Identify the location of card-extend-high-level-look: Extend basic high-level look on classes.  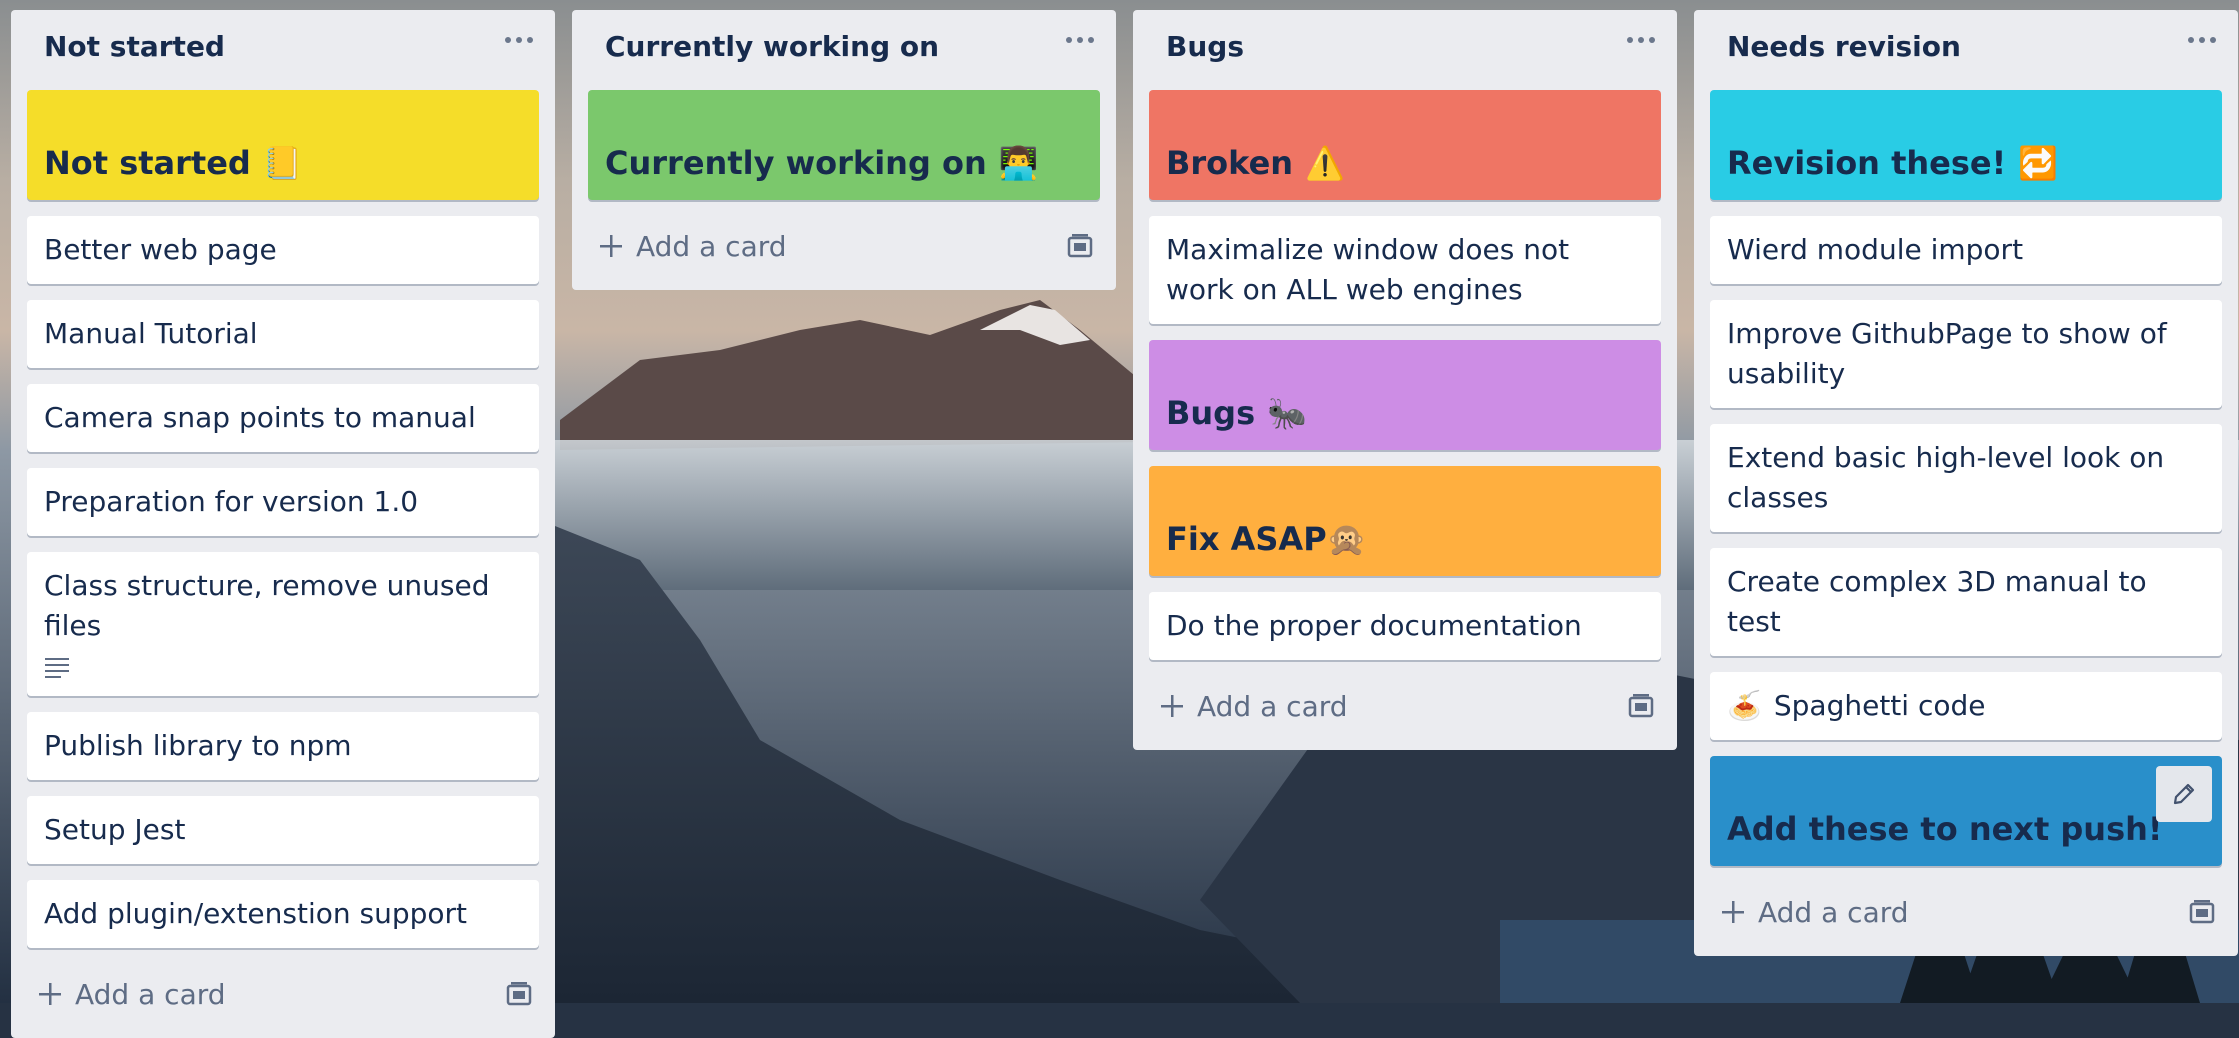
(1966, 478).